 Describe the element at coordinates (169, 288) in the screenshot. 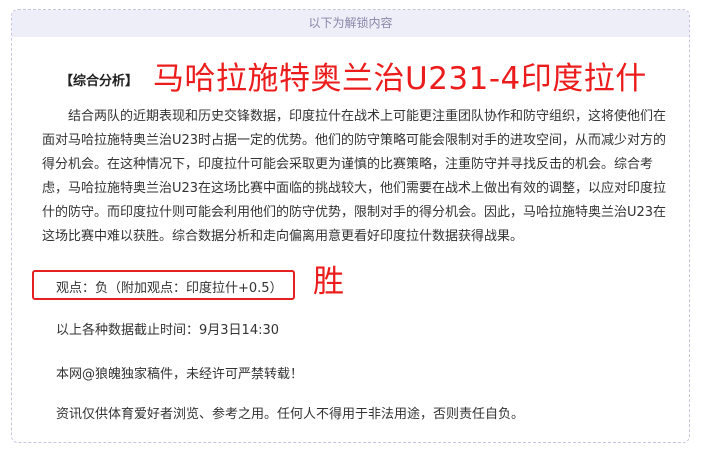

I see `opinion-text: 观点：负（附加观点：印度拉什+0.5）` at that location.